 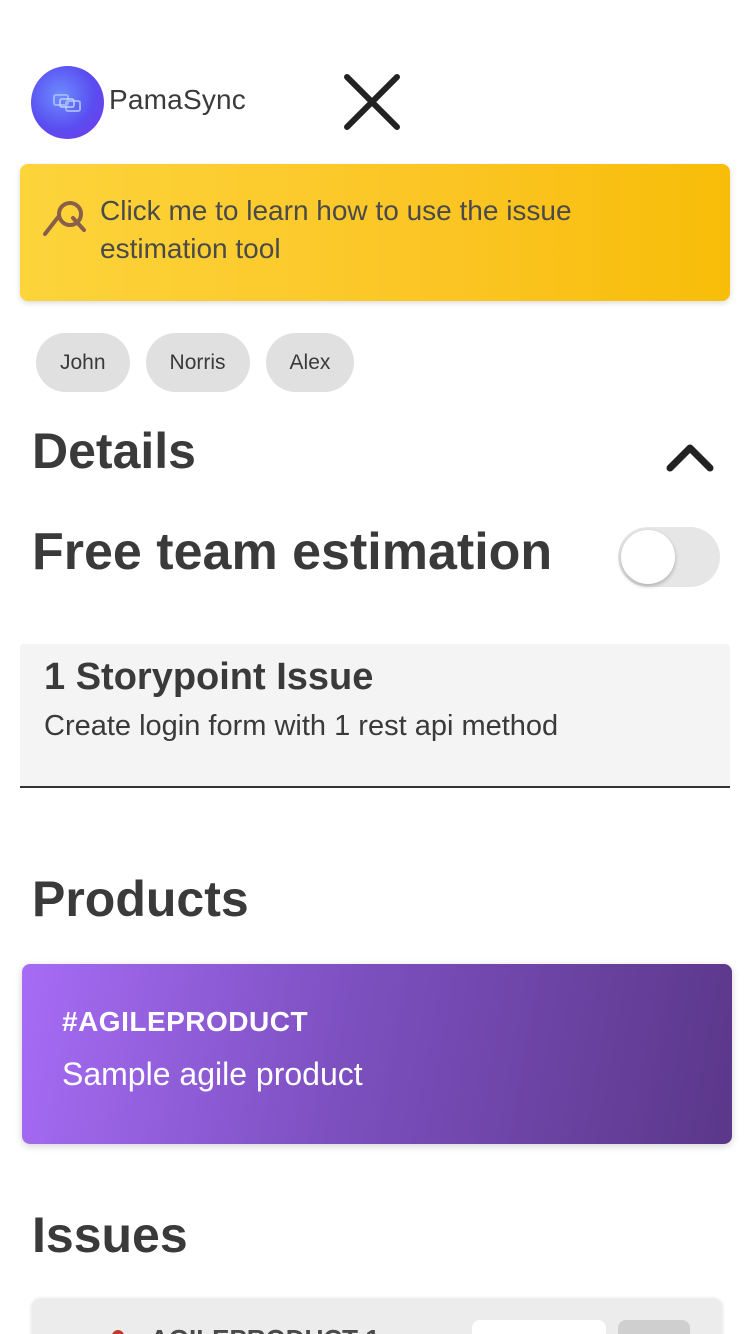 I want to click on participant-chip: Alex, so click(x=310, y=362).